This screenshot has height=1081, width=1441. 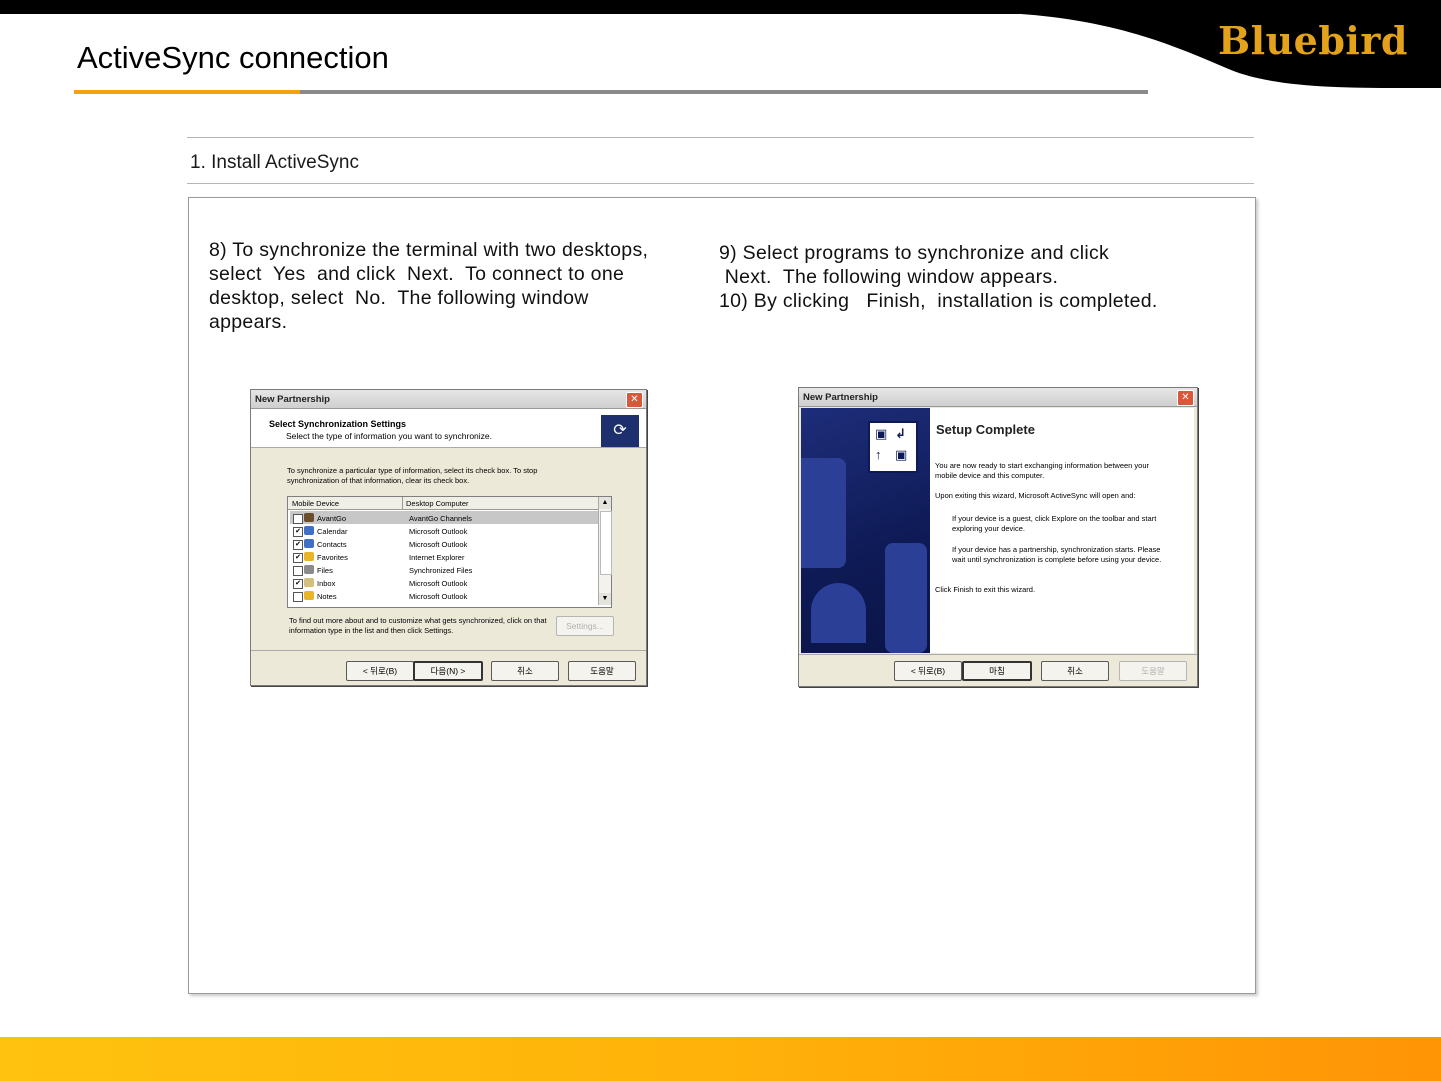 What do you see at coordinates (309, 595) in the screenshot?
I see `notes-icon` at bounding box center [309, 595].